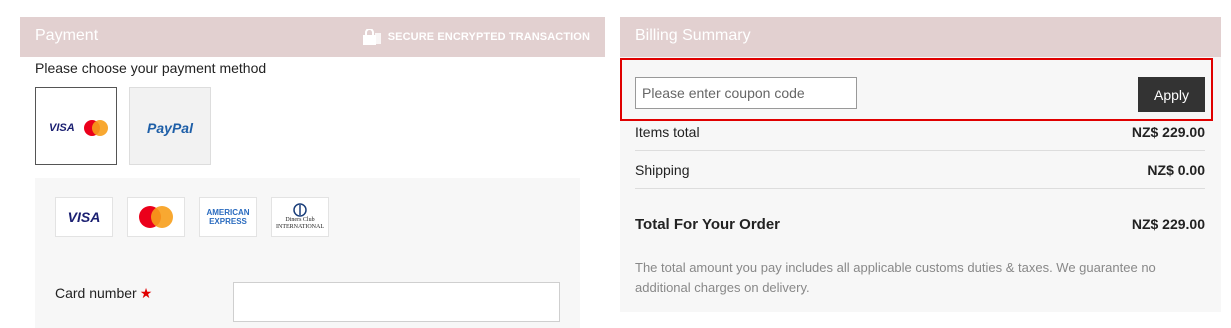 The height and width of the screenshot is (328, 1231). What do you see at coordinates (746, 93) in the screenshot?
I see `coupon-input` at bounding box center [746, 93].